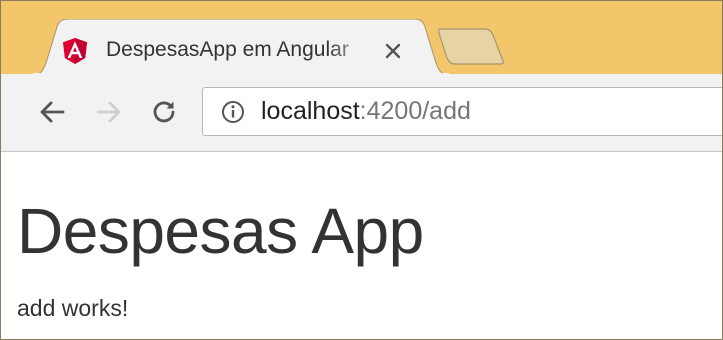  Describe the element at coordinates (220, 231) in the screenshot. I see `page-title: Despesas App` at that location.